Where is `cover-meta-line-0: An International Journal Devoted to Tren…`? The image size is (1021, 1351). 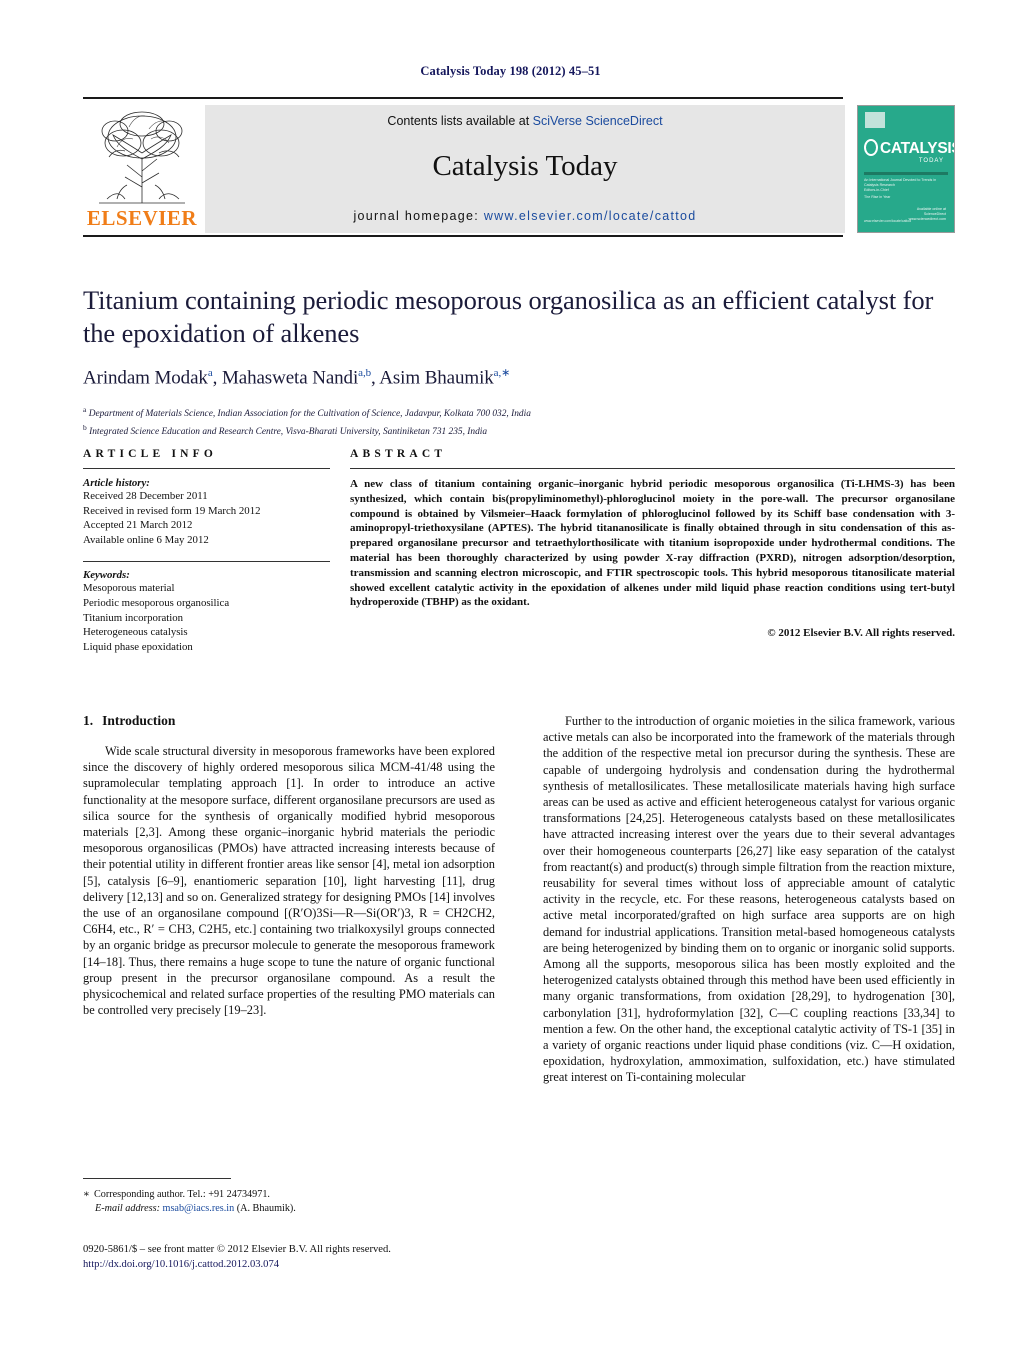 cover-meta-line-0: An International Journal Devoted to Tren… is located at coordinates (900, 182).